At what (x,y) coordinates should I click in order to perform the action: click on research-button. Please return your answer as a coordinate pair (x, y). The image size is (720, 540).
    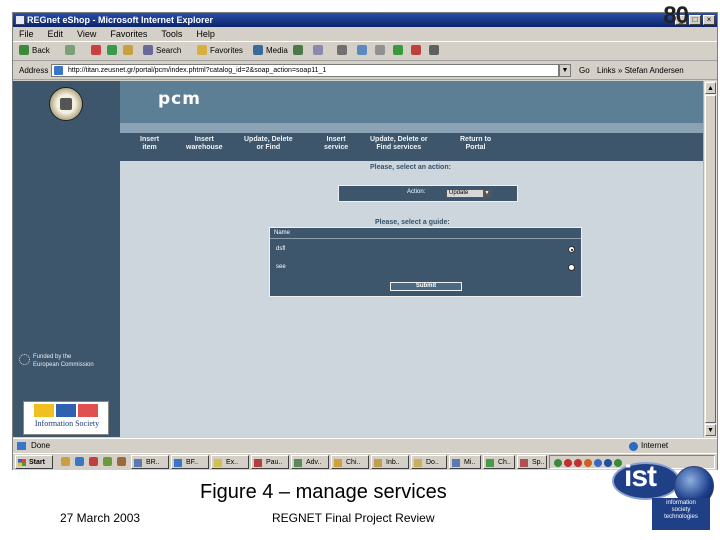
    Looking at the image, I should click on (417, 51).